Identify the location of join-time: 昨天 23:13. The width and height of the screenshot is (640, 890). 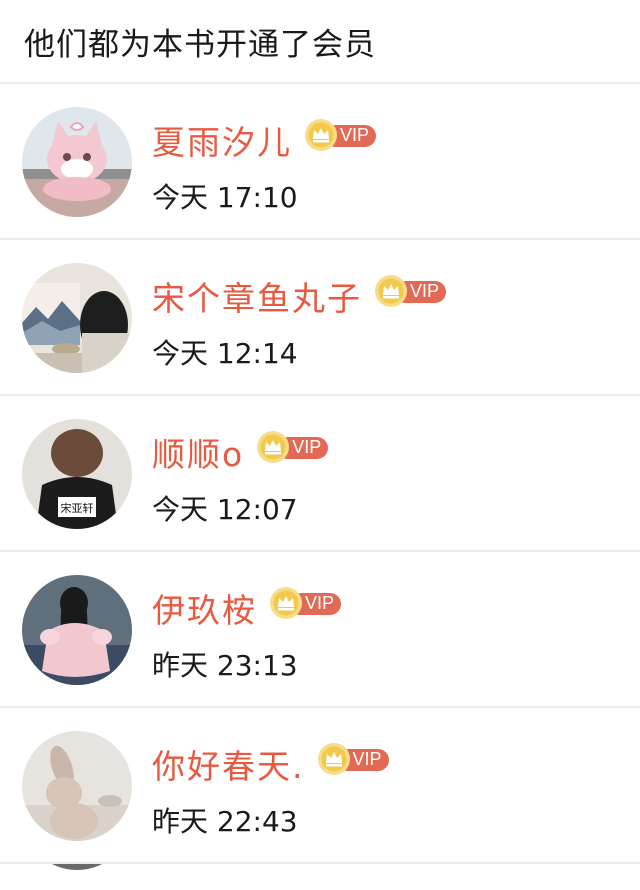
(225, 665).